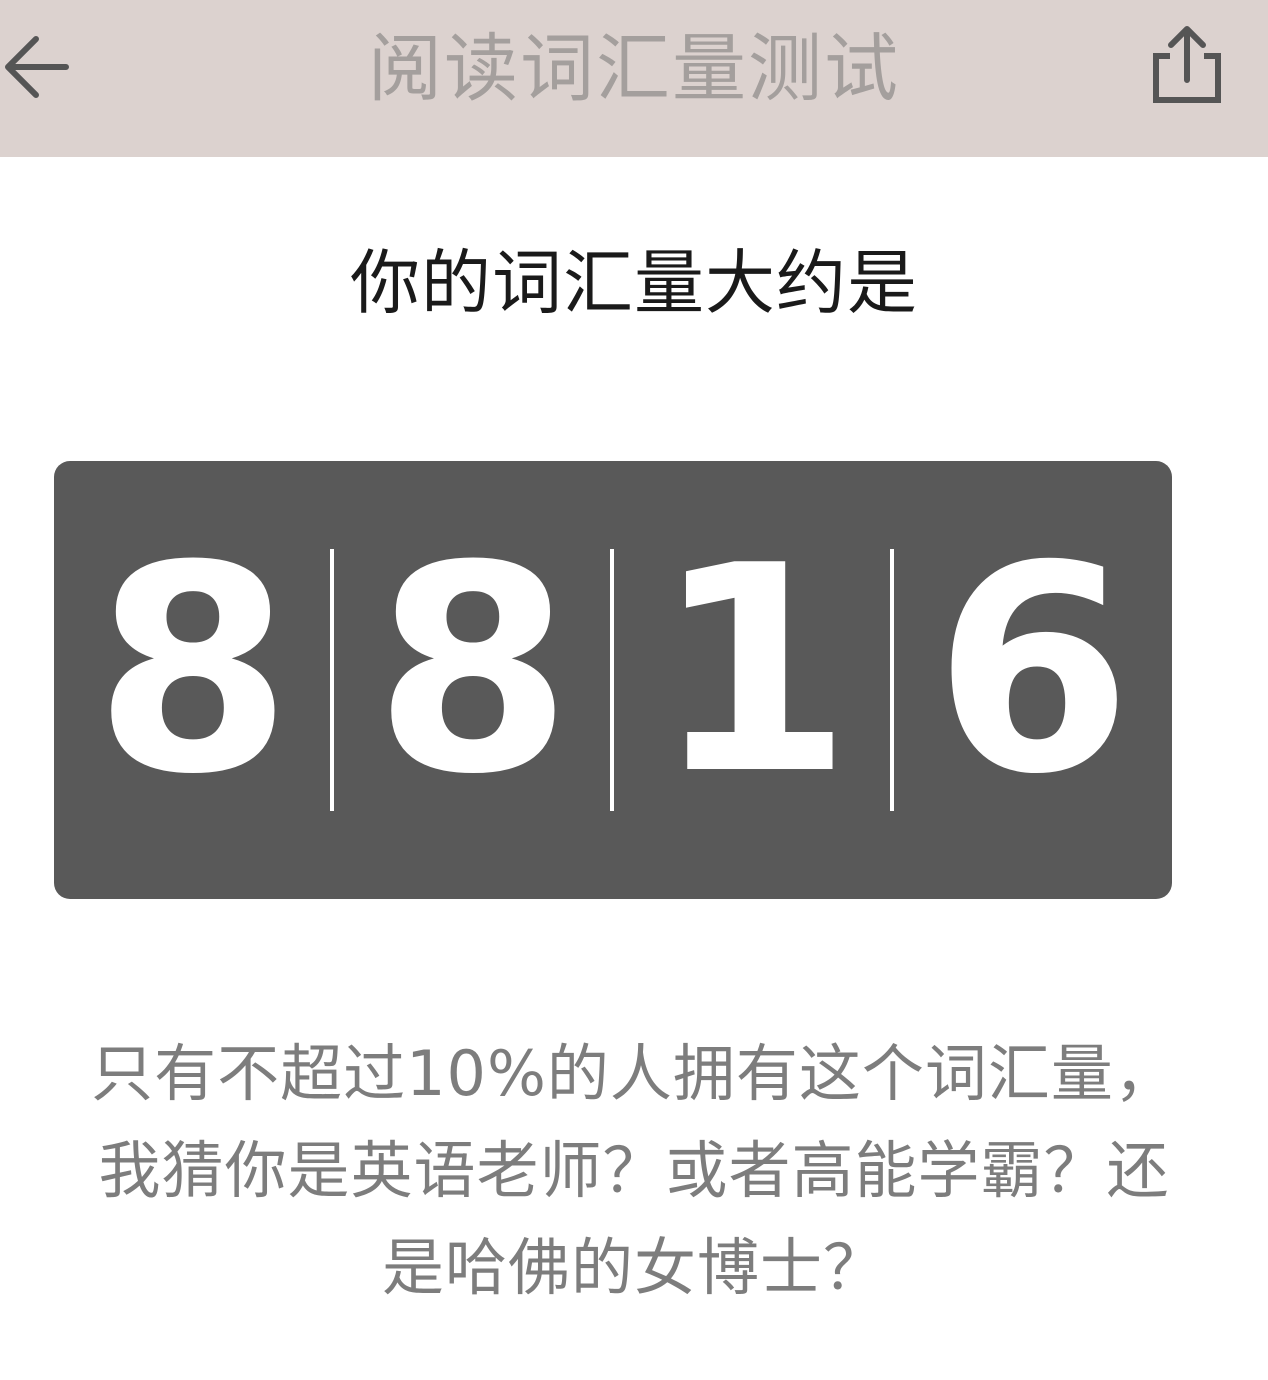  I want to click on share-icon, so click(1187, 64).